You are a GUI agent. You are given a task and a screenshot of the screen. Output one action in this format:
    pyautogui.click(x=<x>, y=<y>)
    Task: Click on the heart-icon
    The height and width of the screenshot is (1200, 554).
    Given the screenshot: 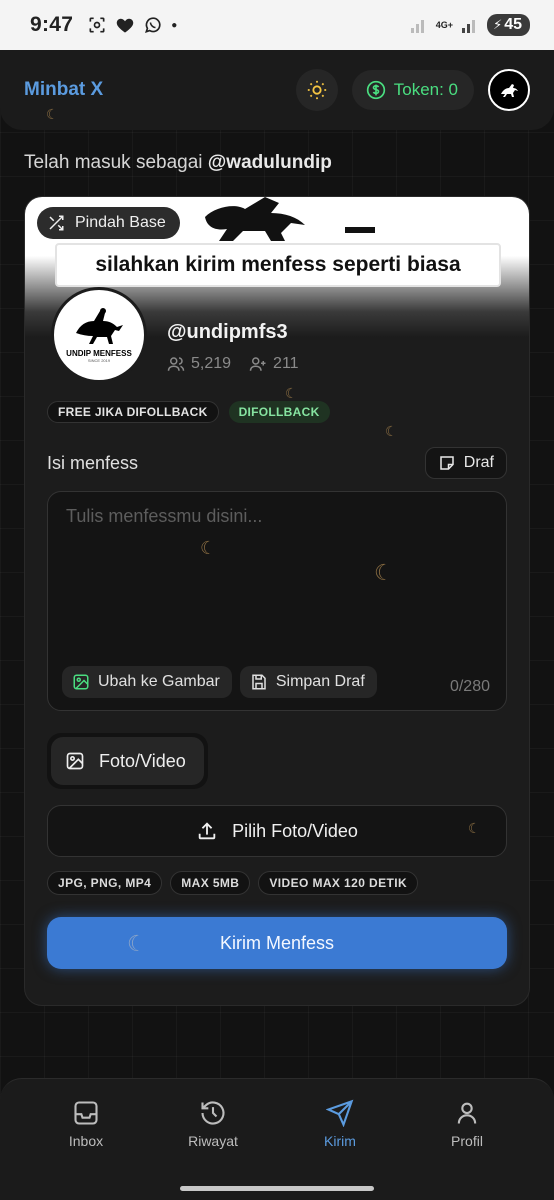 What is the action you would take?
    pyautogui.click(x=125, y=25)
    